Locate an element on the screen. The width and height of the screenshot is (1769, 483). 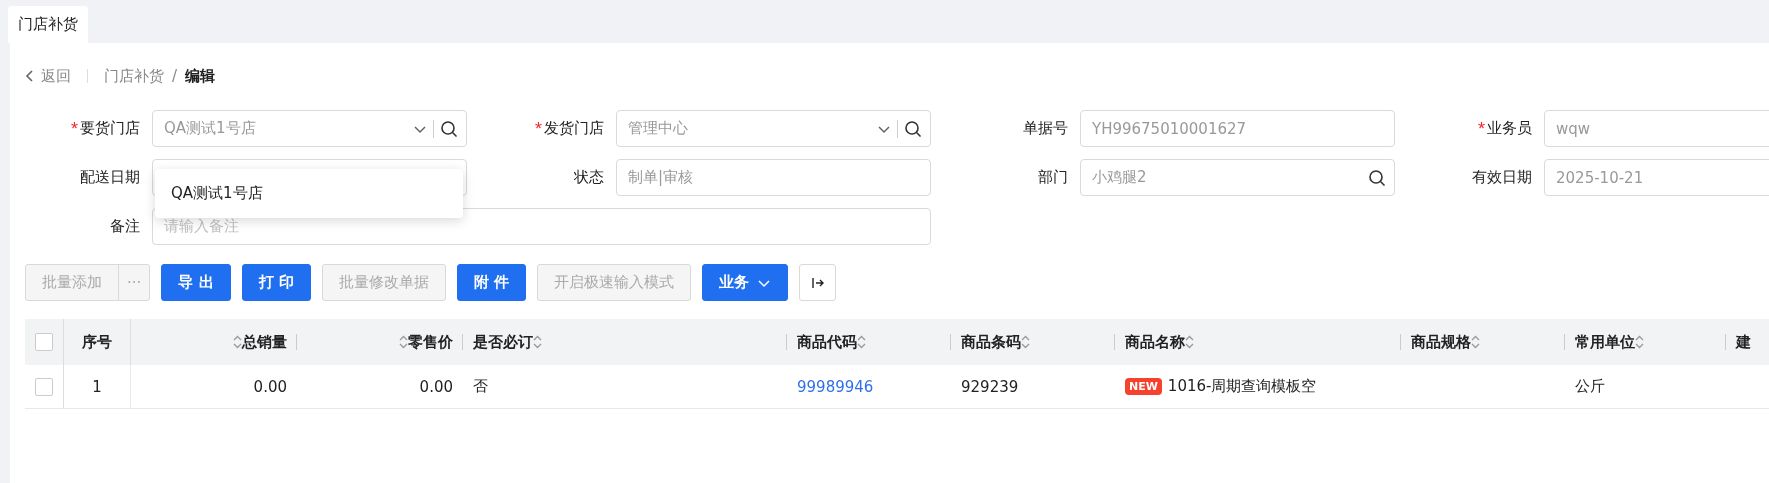
table-cell: 公斤 is located at coordinates (1590, 386).